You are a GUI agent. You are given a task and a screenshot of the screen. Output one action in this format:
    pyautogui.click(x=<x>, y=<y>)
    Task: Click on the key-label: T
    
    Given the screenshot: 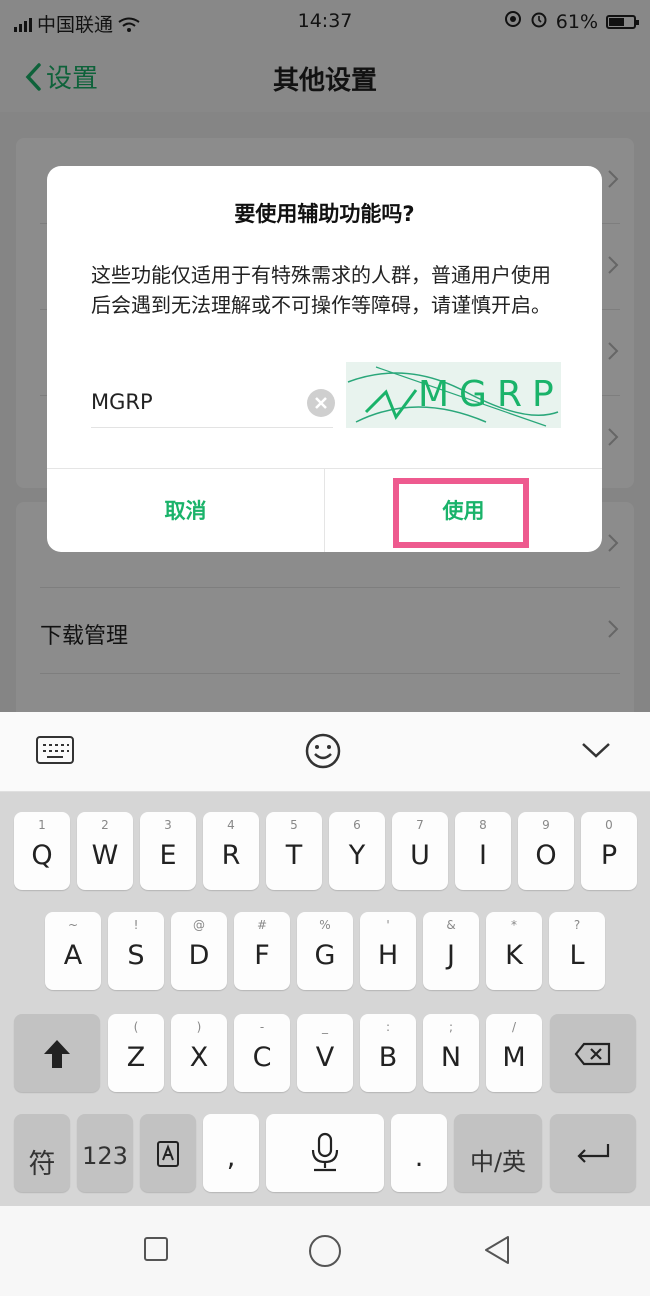 What is the action you would take?
    pyautogui.click(x=294, y=855)
    